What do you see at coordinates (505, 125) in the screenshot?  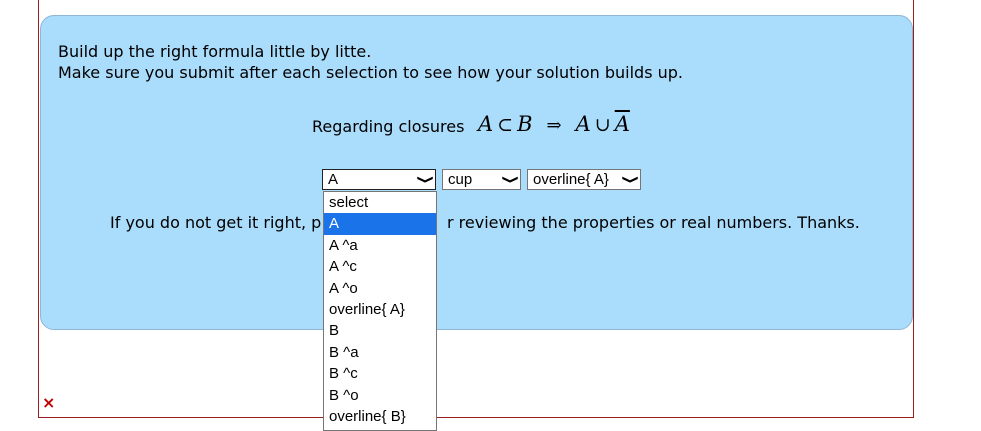 I see `formula-subset: ⊂` at bounding box center [505, 125].